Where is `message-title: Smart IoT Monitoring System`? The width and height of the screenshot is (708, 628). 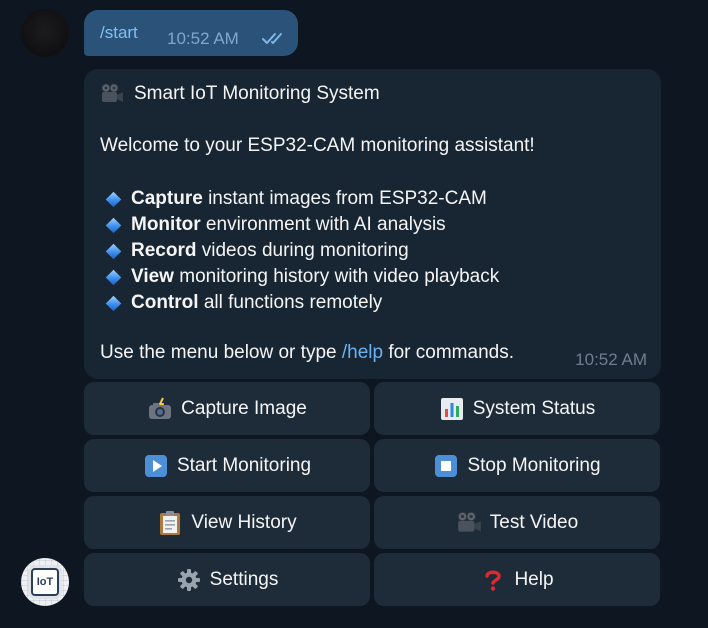 message-title: Smart IoT Monitoring System is located at coordinates (257, 93).